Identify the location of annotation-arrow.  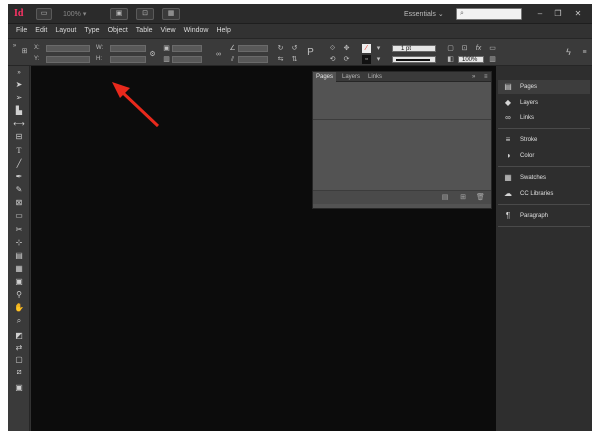
(136, 105).